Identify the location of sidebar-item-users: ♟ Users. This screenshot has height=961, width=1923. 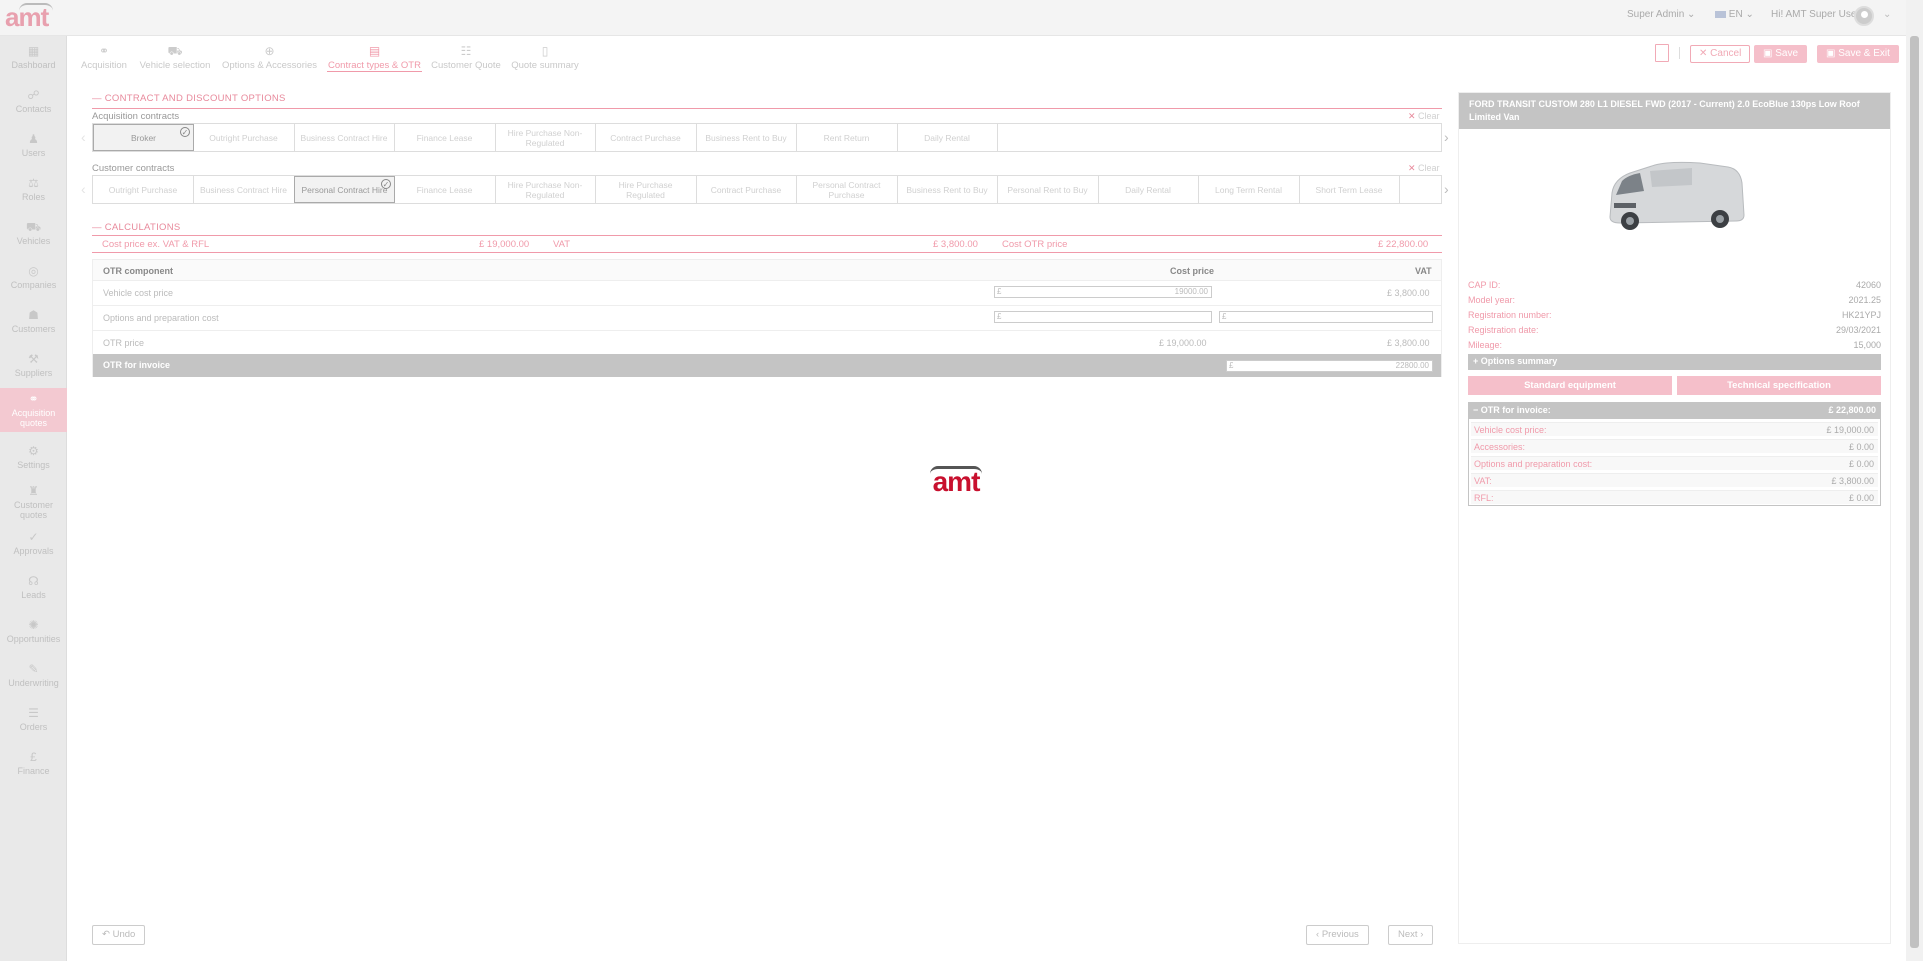
(33, 148).